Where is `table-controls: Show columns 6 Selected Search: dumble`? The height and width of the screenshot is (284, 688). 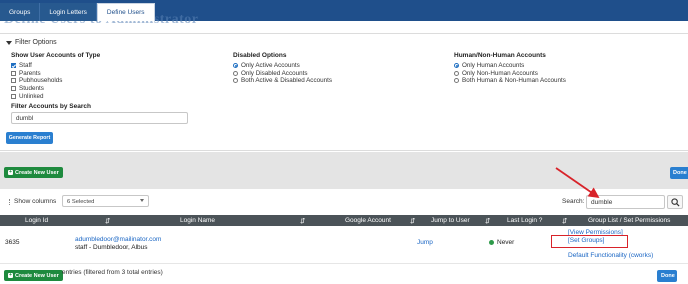
table-controls: Show columns 6 Selected Search: dumble is located at coordinates (344, 202).